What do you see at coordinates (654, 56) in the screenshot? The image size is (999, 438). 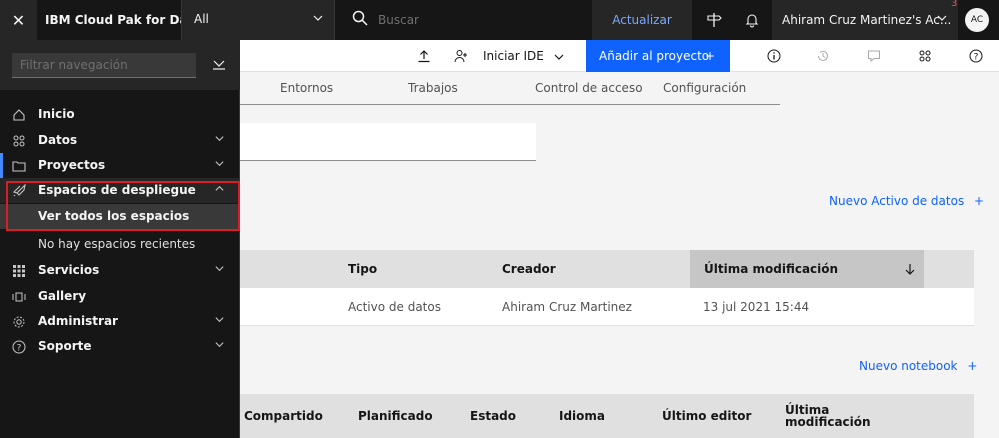 I see `add-to-project-label: Añadir al proyecto` at bounding box center [654, 56].